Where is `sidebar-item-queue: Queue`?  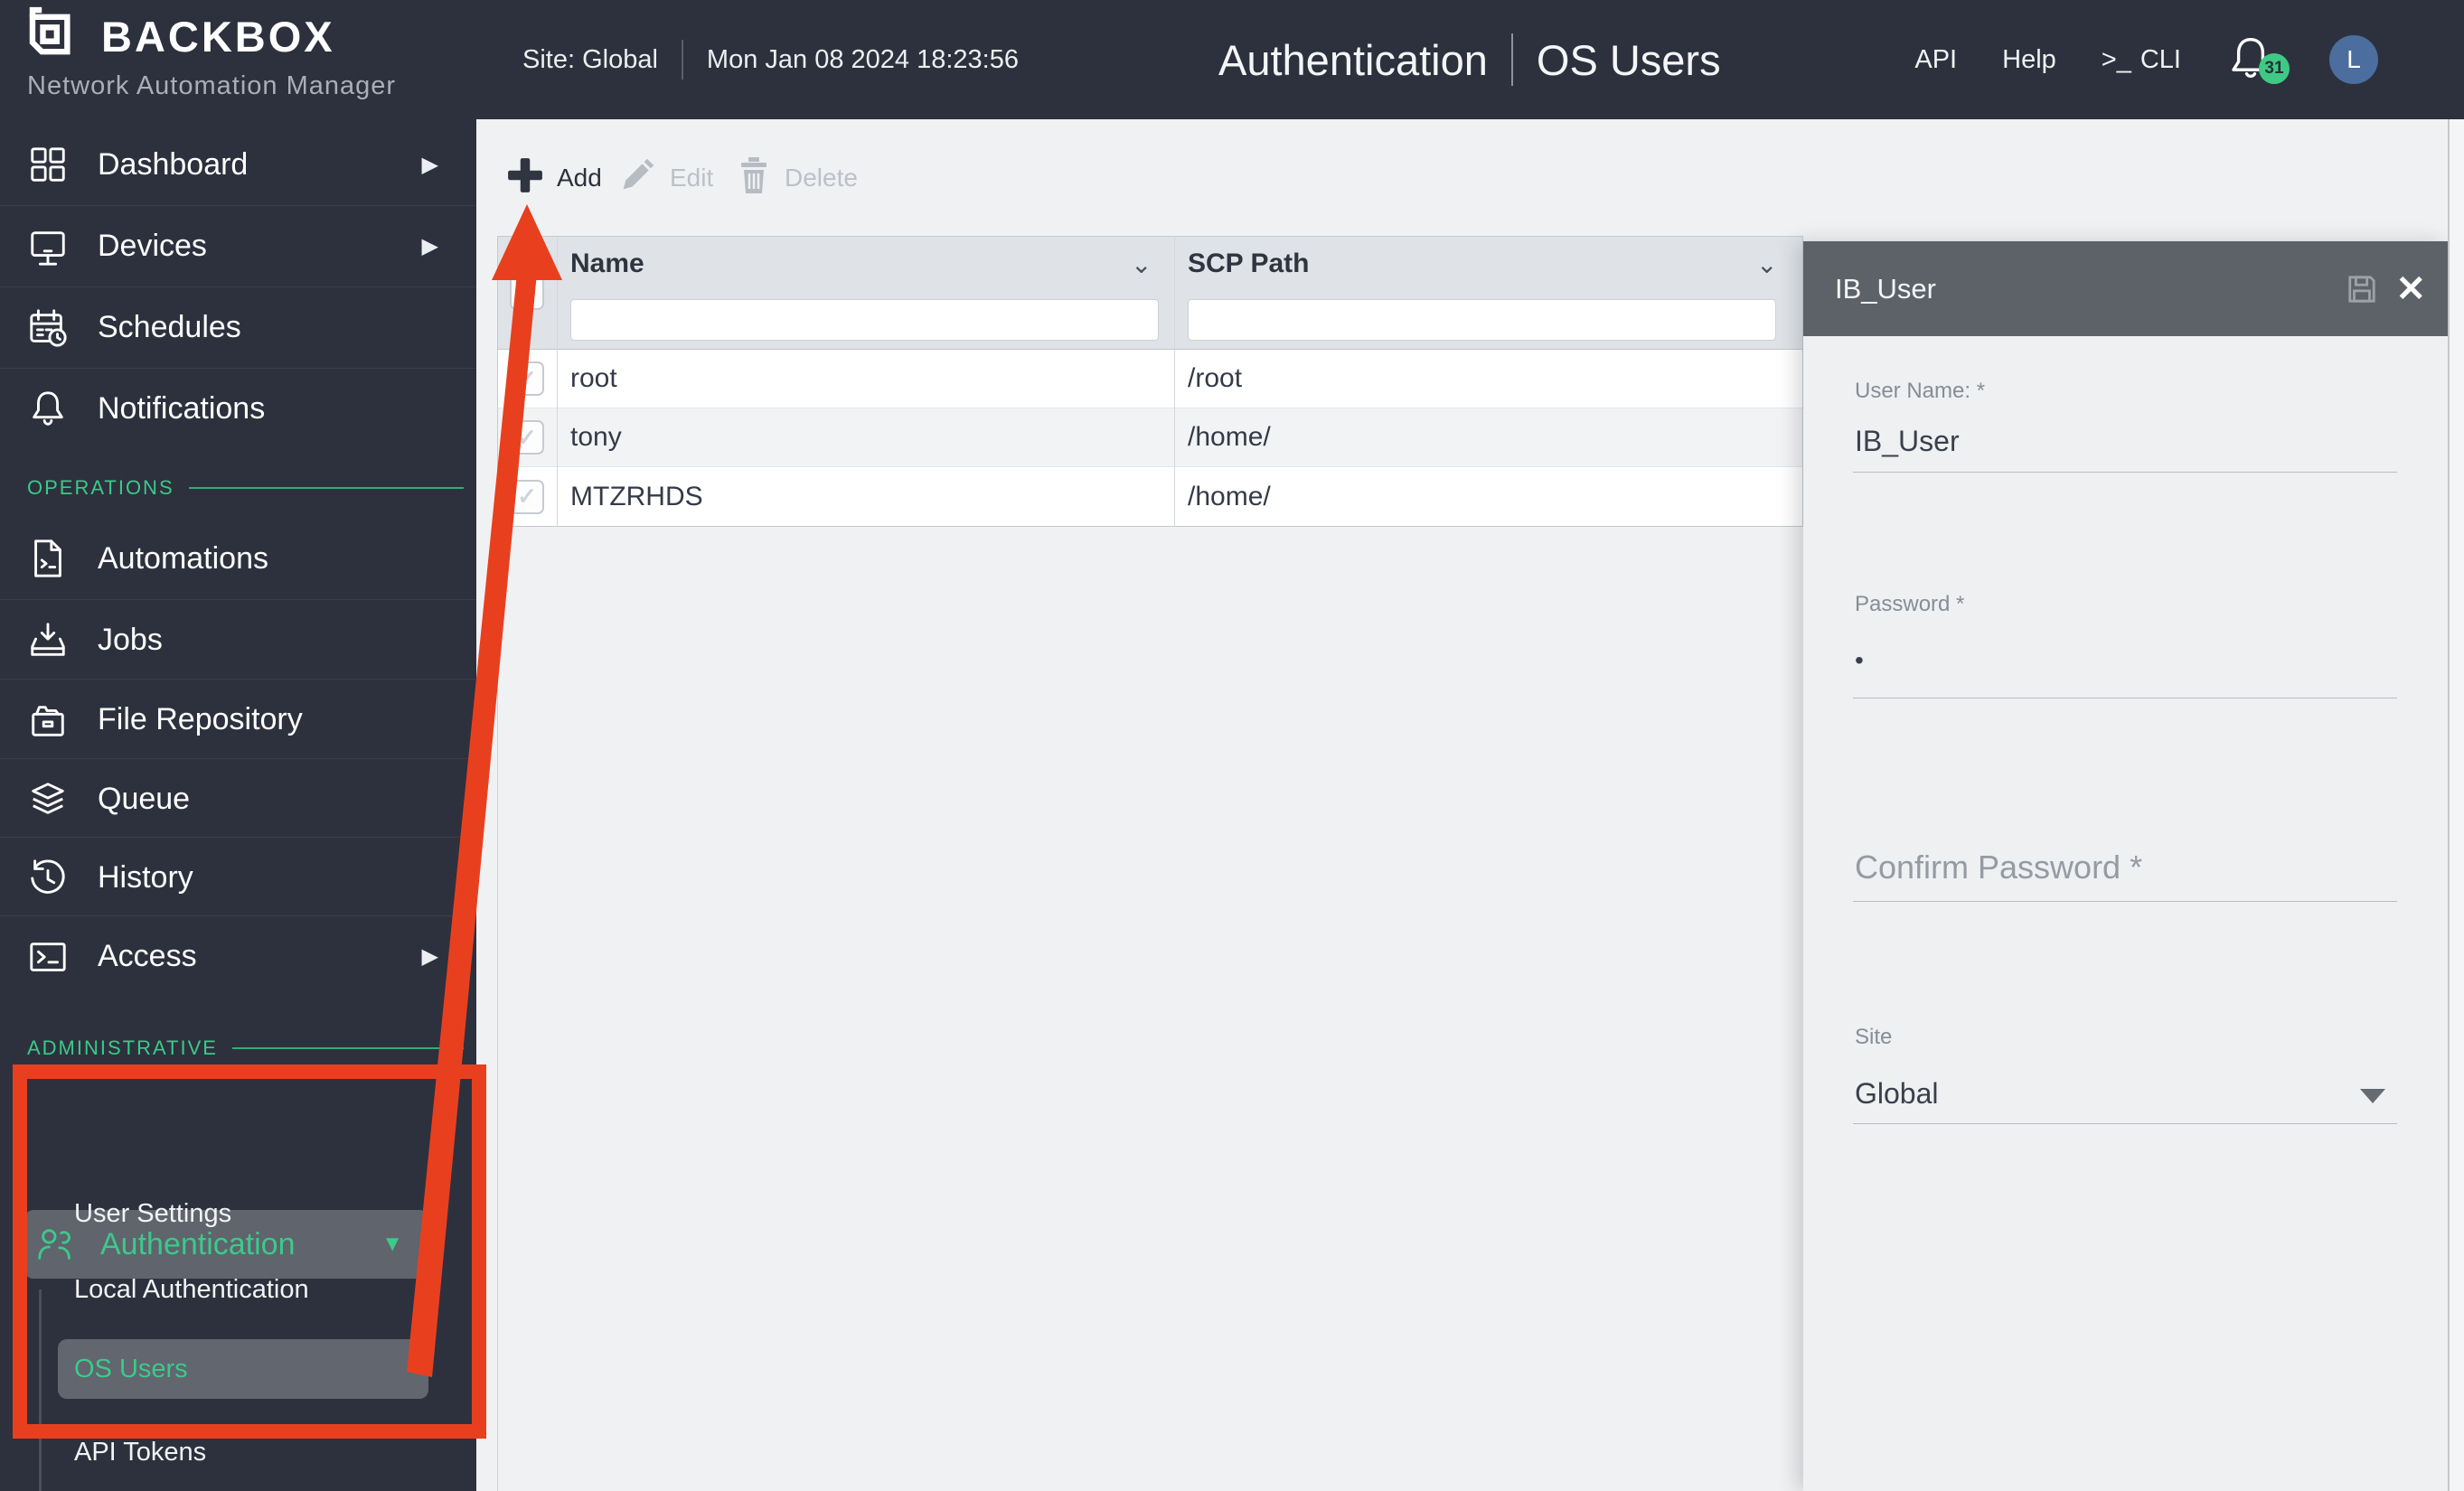 sidebar-item-queue: Queue is located at coordinates (238, 798).